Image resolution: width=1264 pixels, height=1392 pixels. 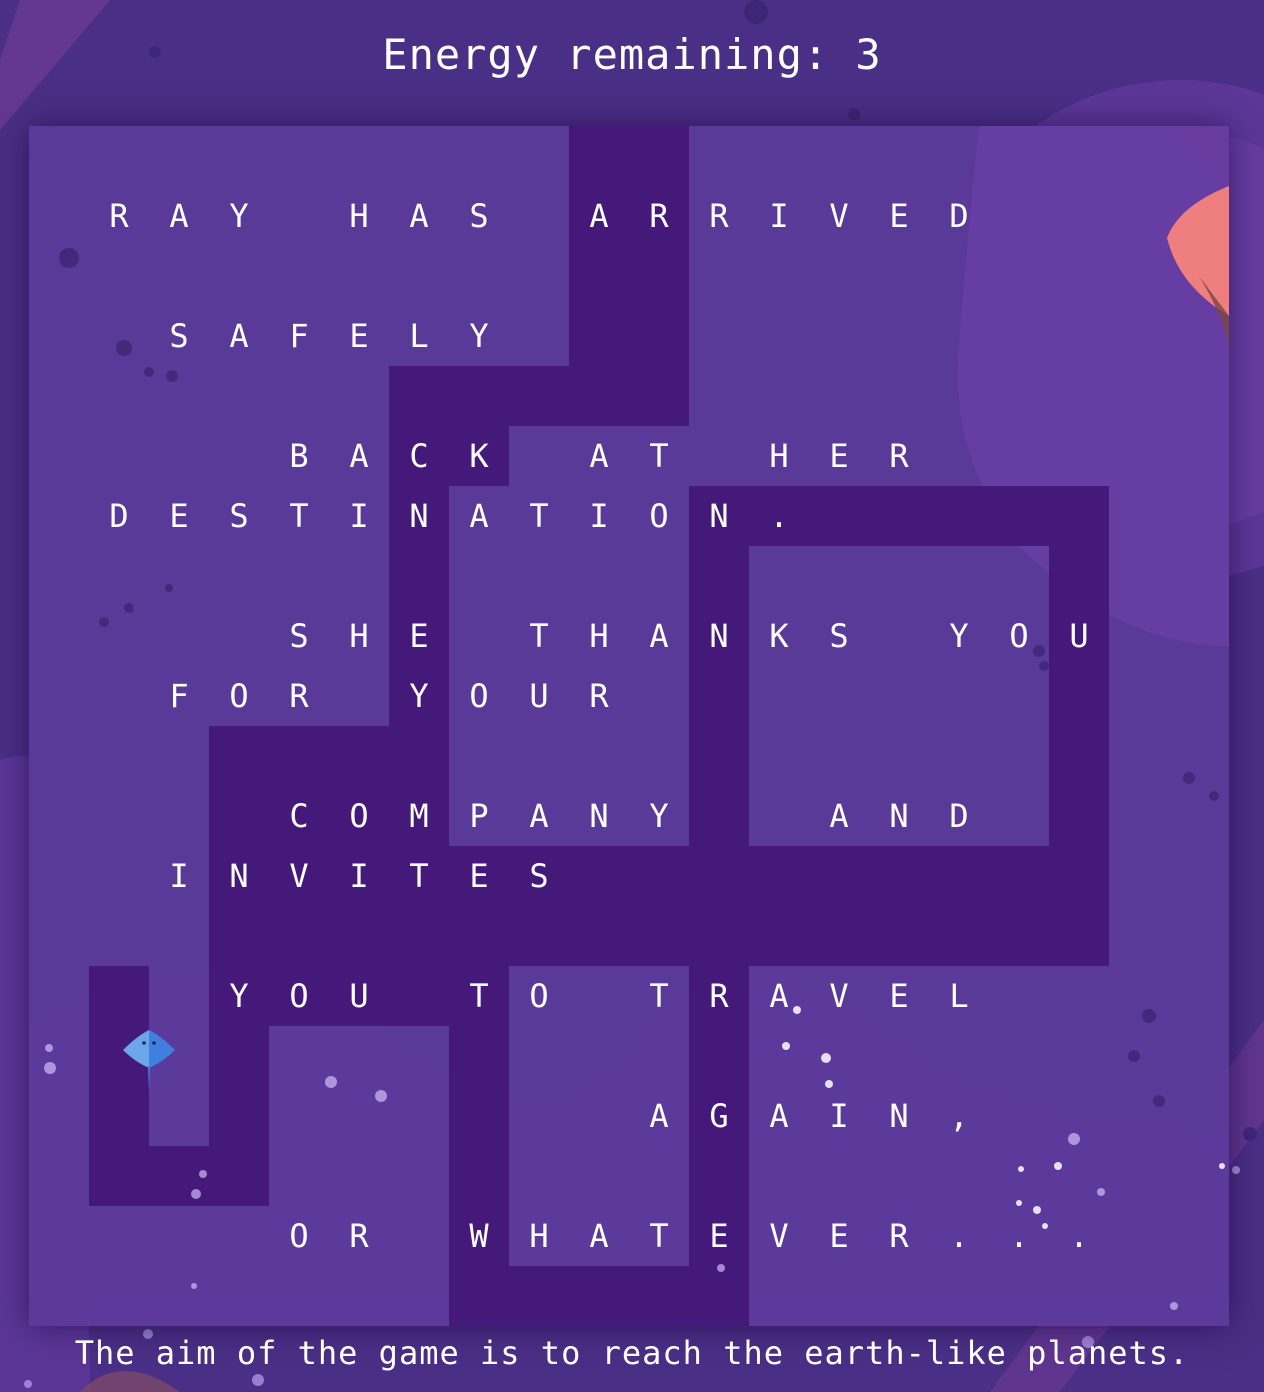 What do you see at coordinates (299, 456) in the screenshot?
I see `letter-cell: B` at bounding box center [299, 456].